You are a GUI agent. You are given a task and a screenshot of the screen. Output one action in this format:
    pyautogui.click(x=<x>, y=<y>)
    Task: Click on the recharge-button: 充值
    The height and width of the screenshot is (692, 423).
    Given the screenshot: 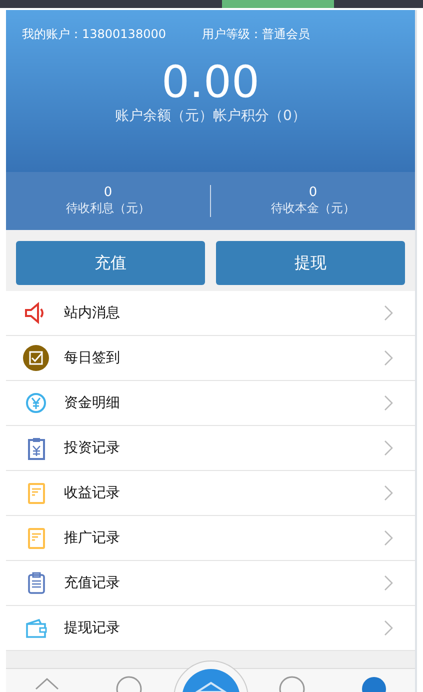 What is the action you would take?
    pyautogui.click(x=110, y=263)
    